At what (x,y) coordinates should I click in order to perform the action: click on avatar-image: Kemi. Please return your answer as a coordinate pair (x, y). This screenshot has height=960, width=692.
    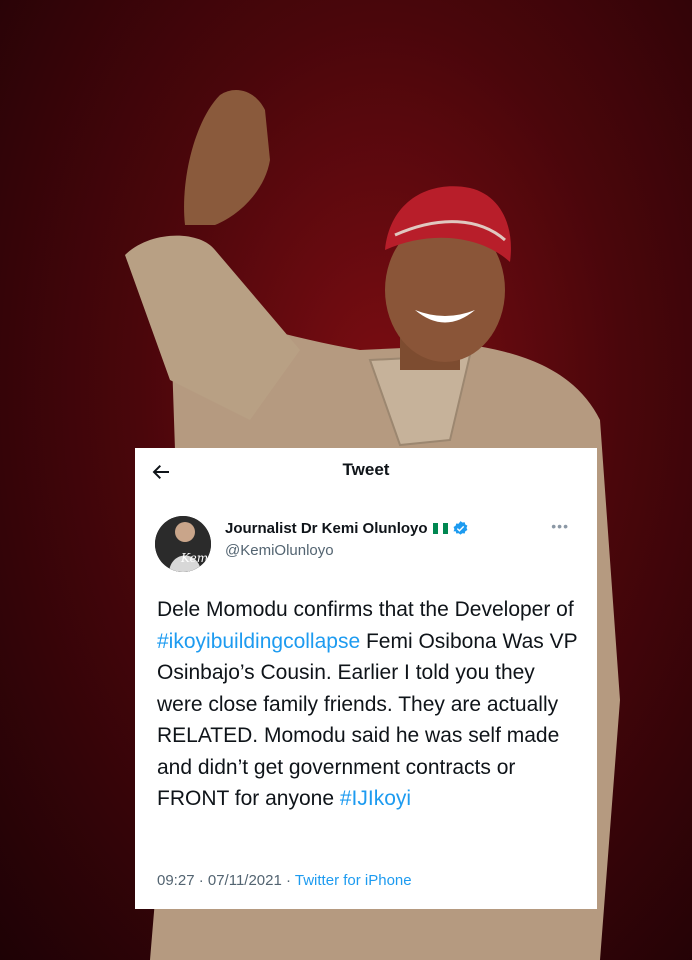
    Looking at the image, I should click on (183, 544).